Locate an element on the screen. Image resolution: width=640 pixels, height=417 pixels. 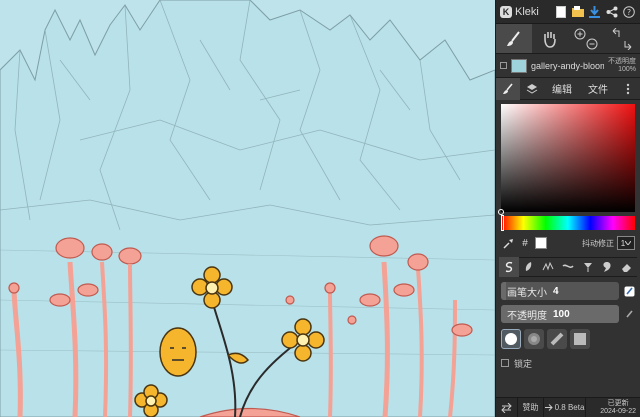
top-bar: K Kleki ? is located at coordinates (568, 12).